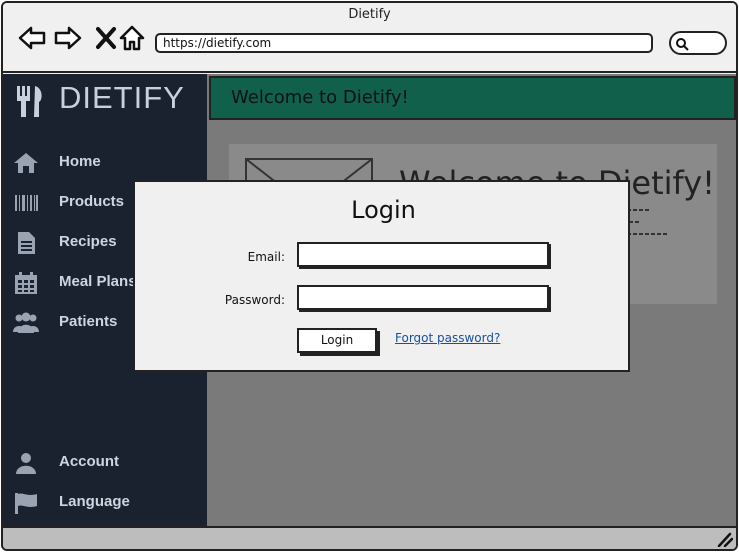 The width and height of the screenshot is (739, 552). Describe the element at coordinates (404, 43) in the screenshot. I see `address-bar: https://dietify.com` at that location.